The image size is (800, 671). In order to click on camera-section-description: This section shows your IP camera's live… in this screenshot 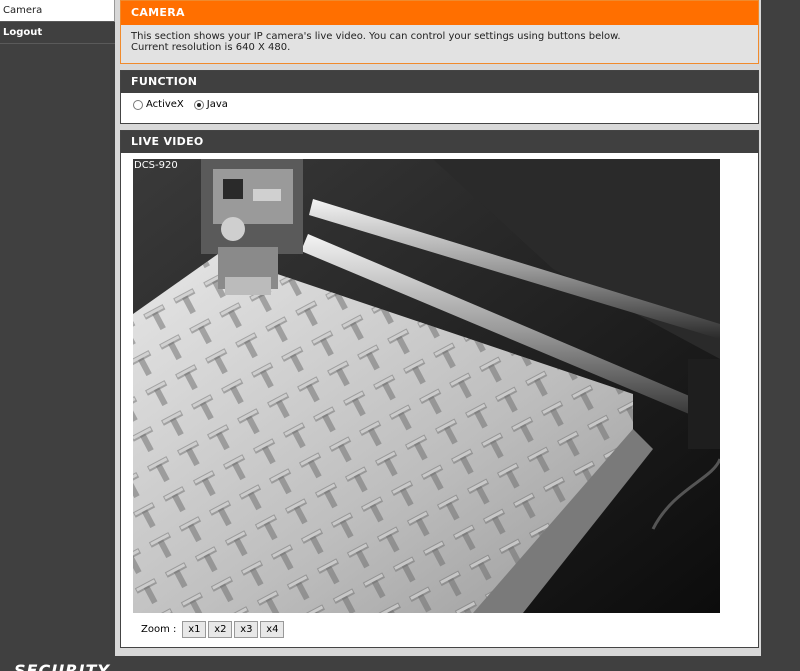, I will do `click(439, 39)`.